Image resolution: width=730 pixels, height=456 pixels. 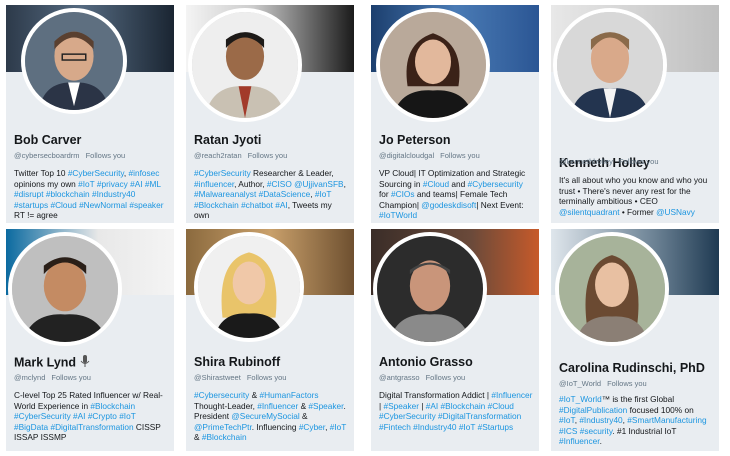 What do you see at coordinates (589, 212) in the screenshot?
I see `mention-link: @silentquadrant` at bounding box center [589, 212].